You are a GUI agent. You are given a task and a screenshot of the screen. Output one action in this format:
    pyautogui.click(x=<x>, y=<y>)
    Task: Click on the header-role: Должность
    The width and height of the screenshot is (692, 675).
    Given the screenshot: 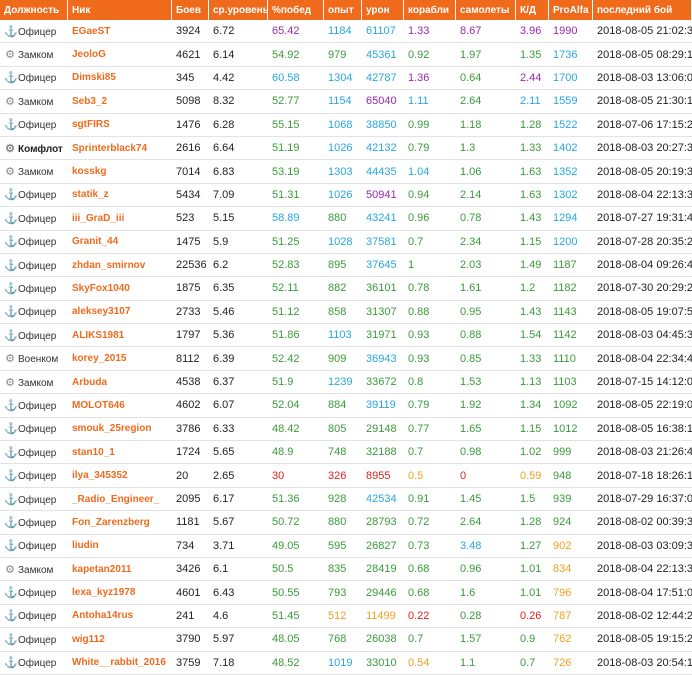 What is the action you would take?
    pyautogui.click(x=34, y=10)
    